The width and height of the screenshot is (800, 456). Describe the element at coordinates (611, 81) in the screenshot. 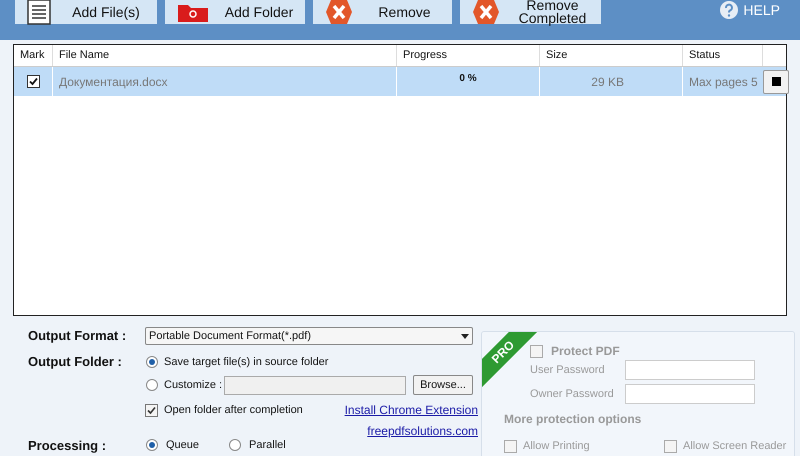

I see `table-cell: 29 KB` at that location.